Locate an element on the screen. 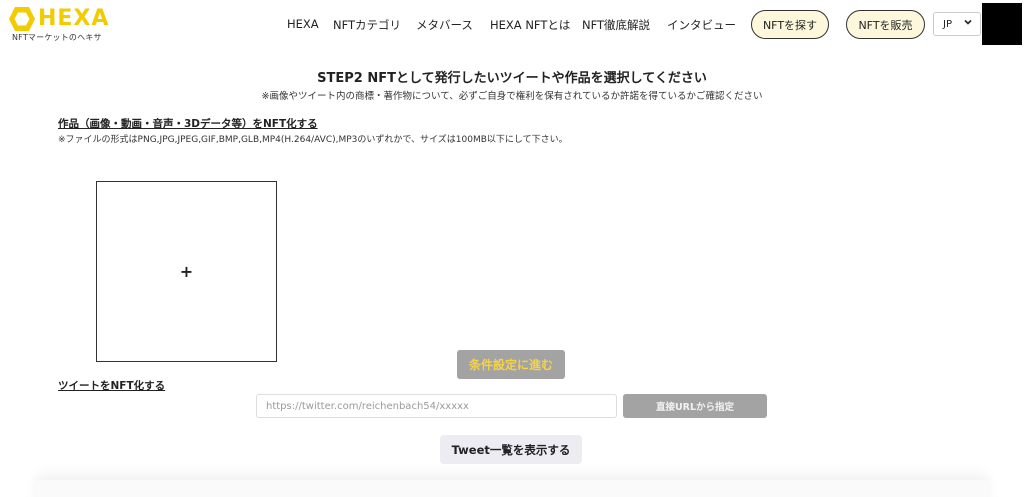  sell-nft-button: NFTを販売 is located at coordinates (885, 24).